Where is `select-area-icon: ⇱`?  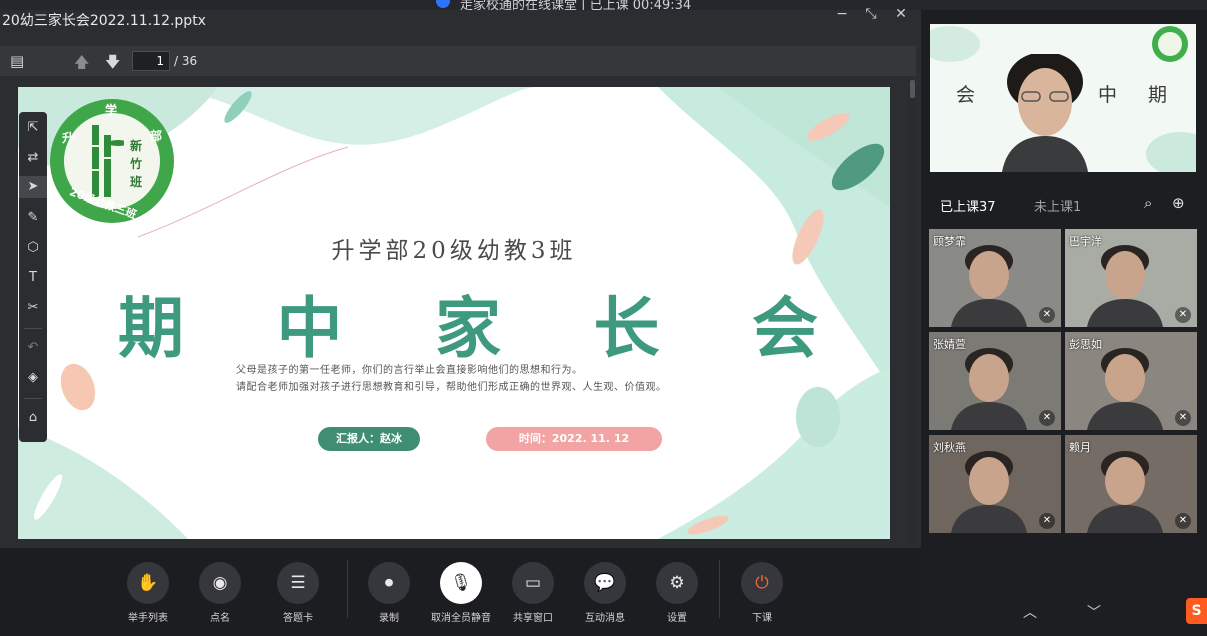 select-area-icon: ⇱ is located at coordinates (33, 127).